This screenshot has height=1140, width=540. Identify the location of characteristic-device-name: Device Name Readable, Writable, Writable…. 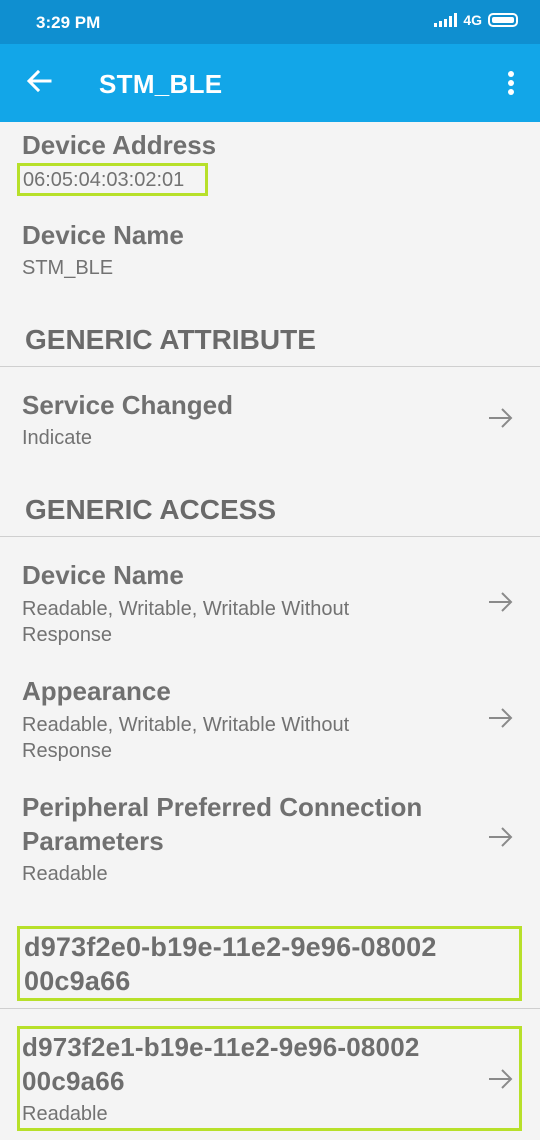
(270, 598).